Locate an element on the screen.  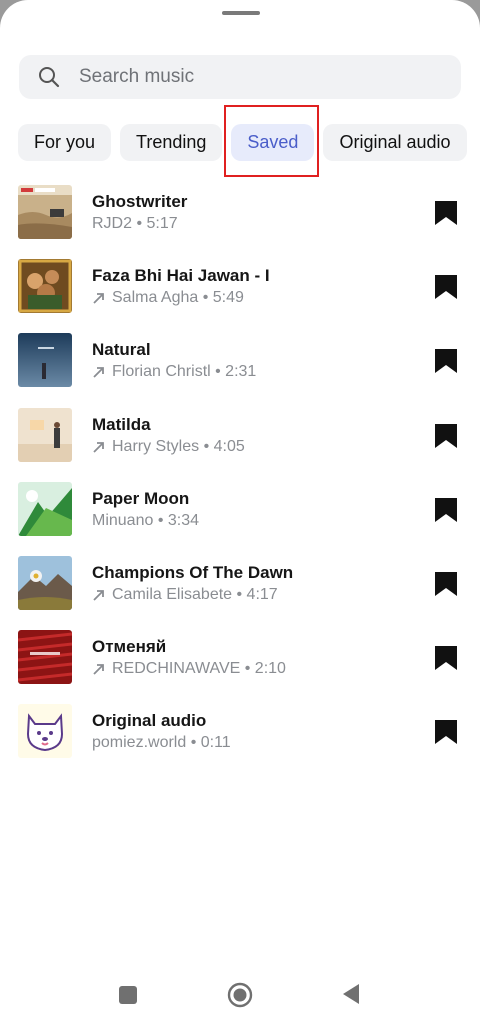
track-row: Отменяй REDCHINAWAVE • 2:10 is located at coordinates (240, 658).